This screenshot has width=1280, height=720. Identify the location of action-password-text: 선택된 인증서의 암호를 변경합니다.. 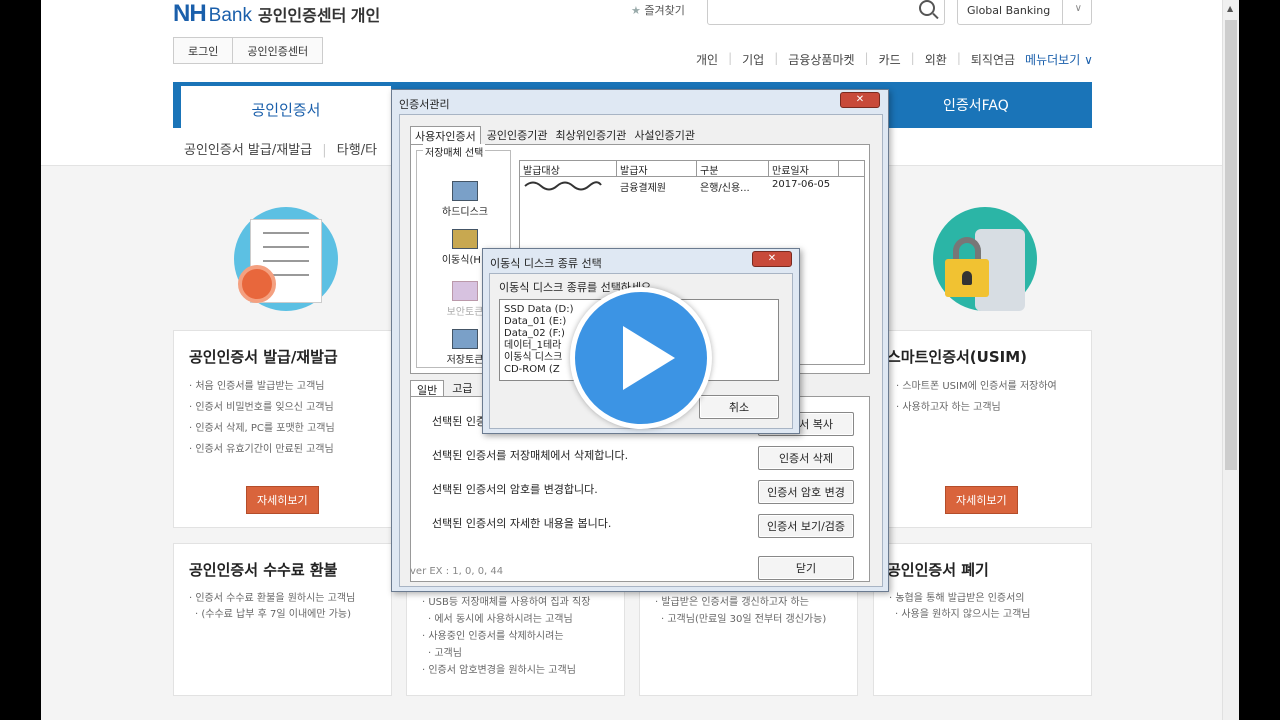
(515, 489).